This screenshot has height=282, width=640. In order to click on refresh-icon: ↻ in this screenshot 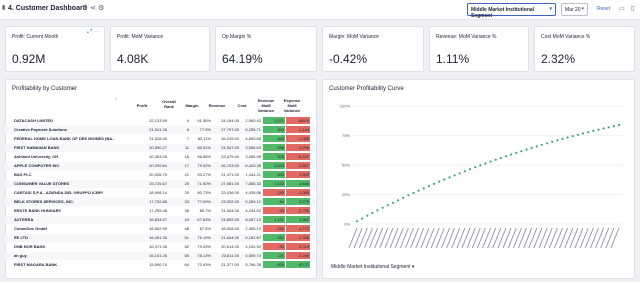, I will do `click(85, 9)`.